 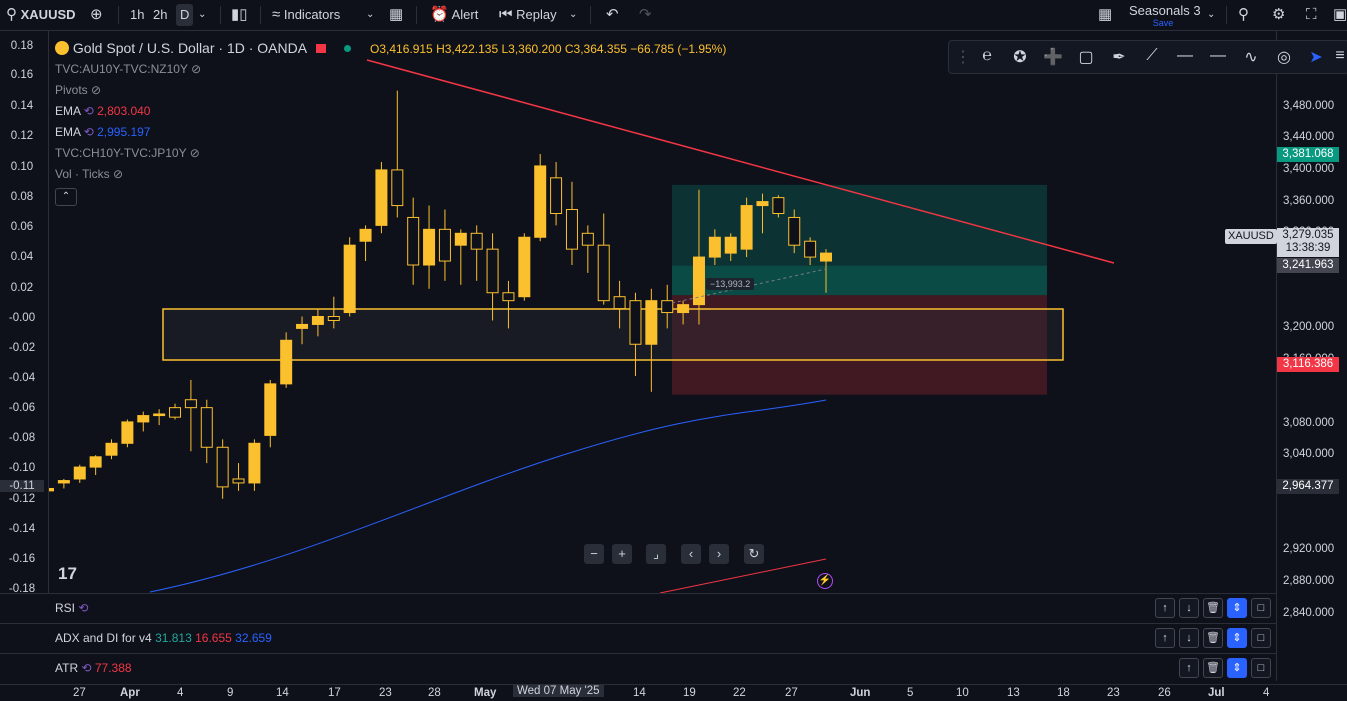 I want to click on legend-item-ema1: EMA ⟲ 2,803.040, so click(x=102, y=111).